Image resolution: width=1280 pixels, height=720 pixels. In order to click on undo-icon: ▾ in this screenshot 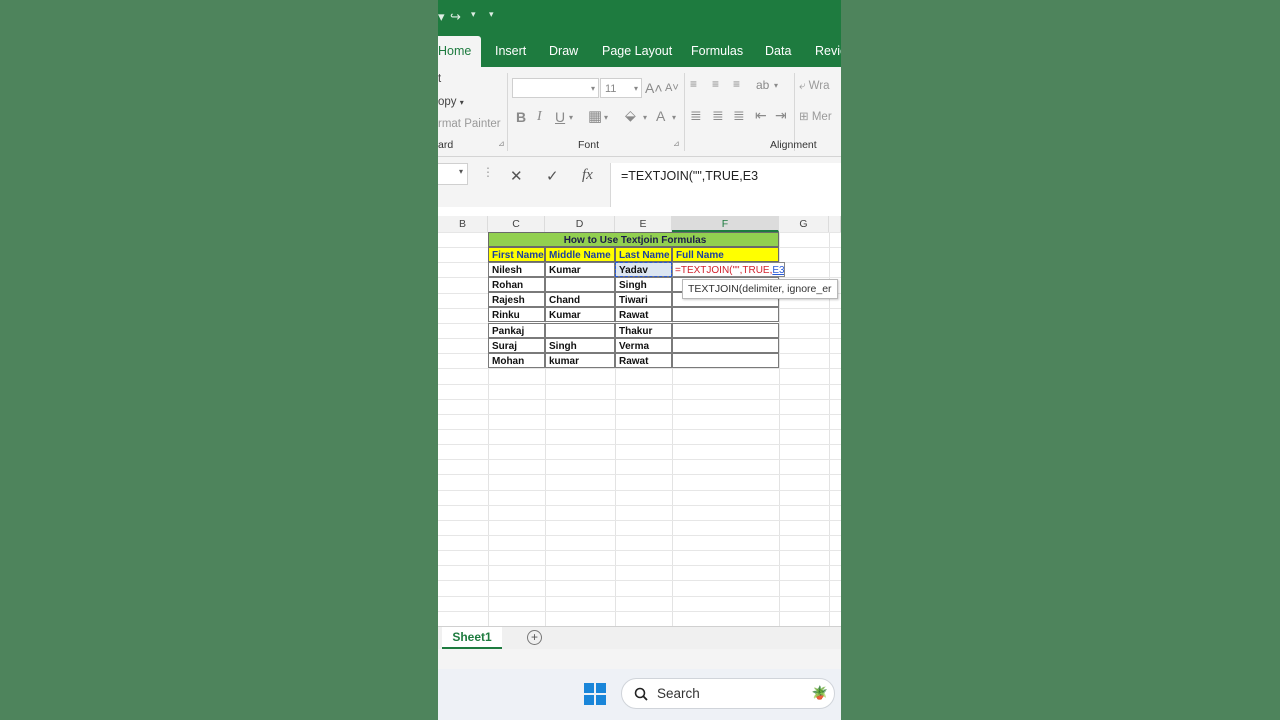, I will do `click(441, 17)`.